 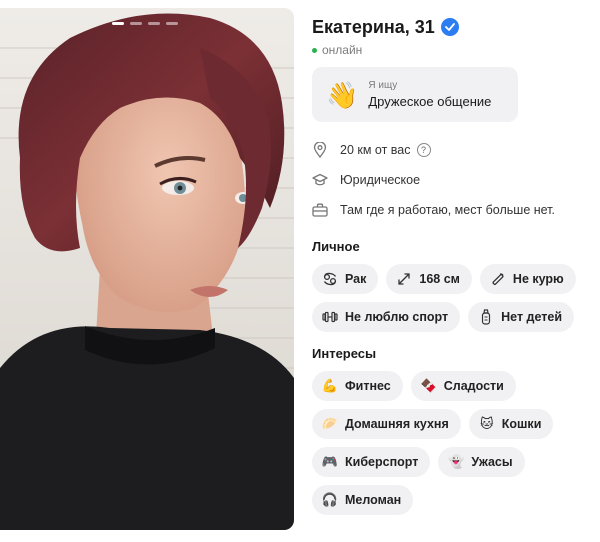 What do you see at coordinates (521, 424) in the screenshot?
I see `chip-interest-label: Кошки` at bounding box center [521, 424].